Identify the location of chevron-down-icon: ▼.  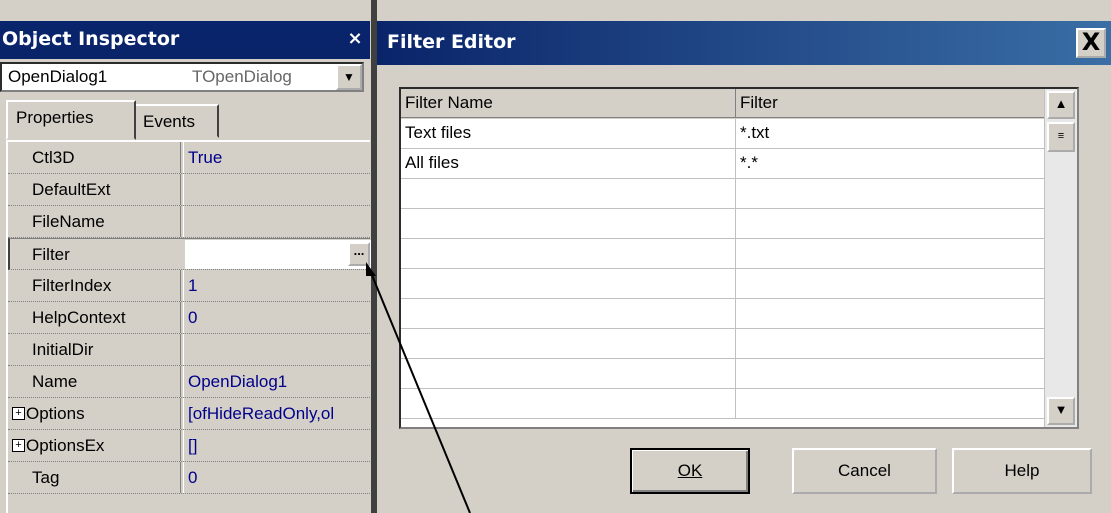
(349, 77).